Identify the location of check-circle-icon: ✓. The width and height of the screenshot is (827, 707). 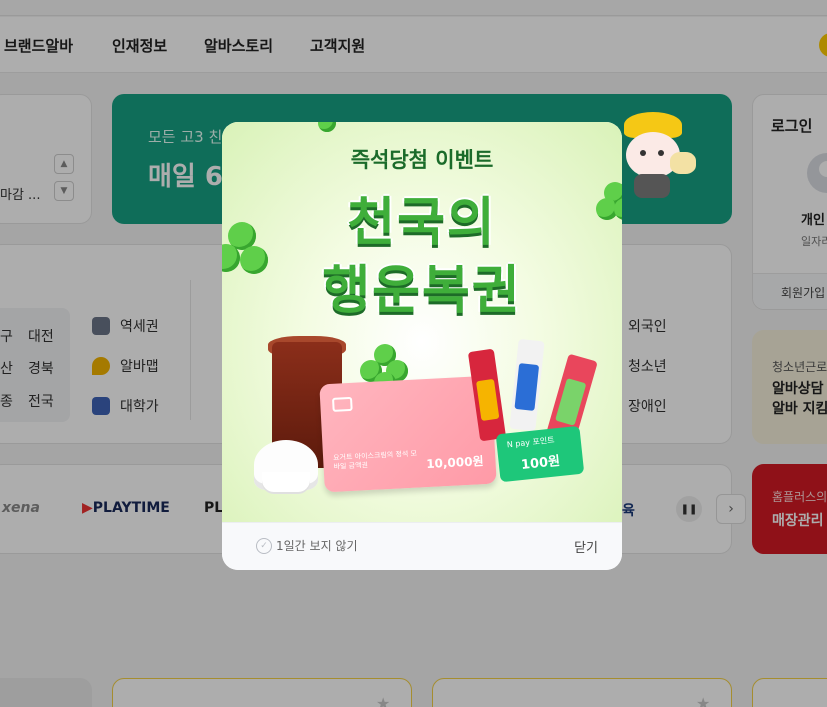
(264, 545).